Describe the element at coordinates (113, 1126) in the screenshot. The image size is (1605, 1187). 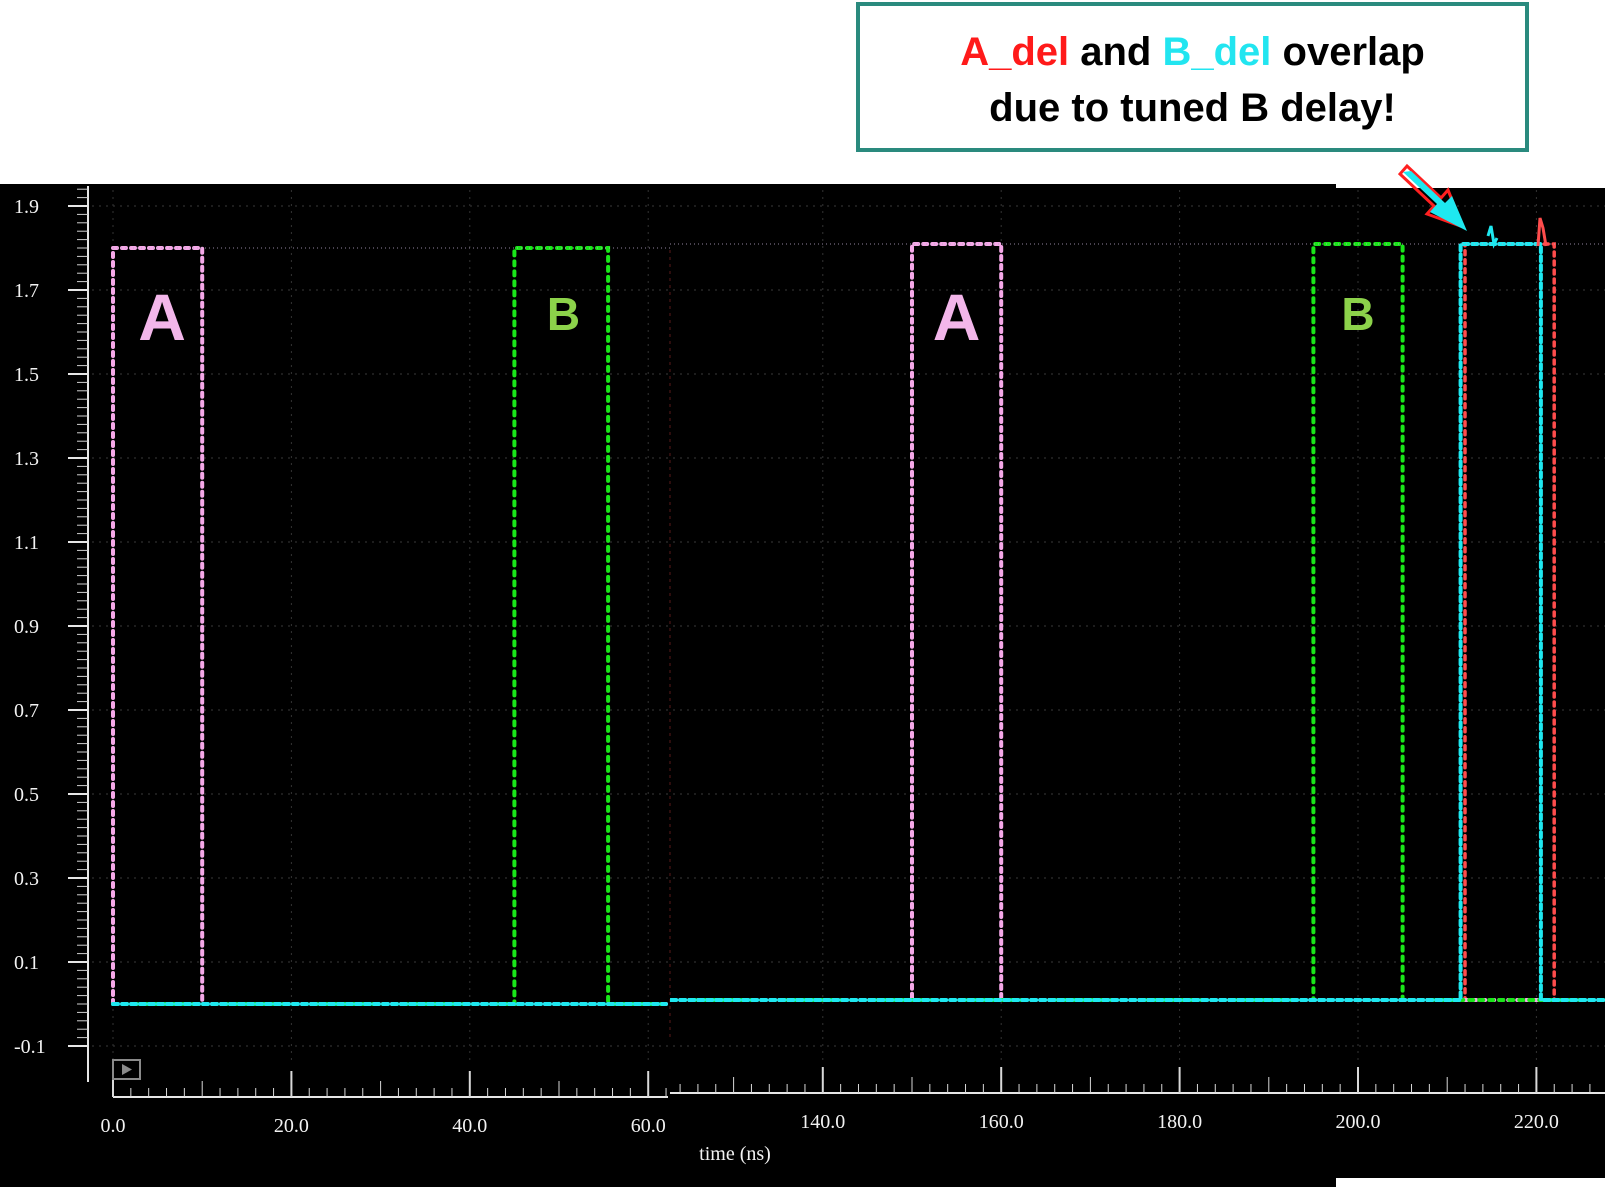
I see `x-tick-label: 0.0` at that location.